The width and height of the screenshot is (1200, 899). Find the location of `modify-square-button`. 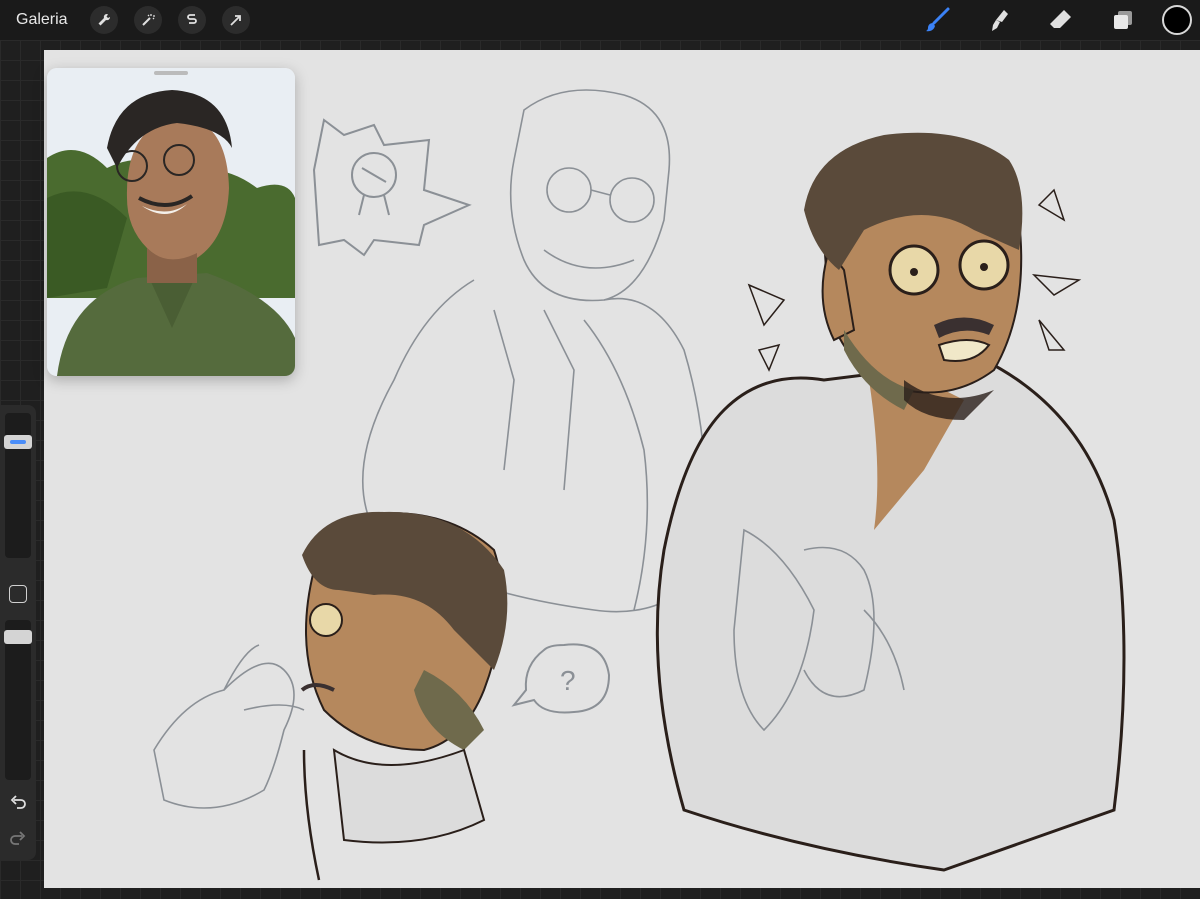

modify-square-button is located at coordinates (18, 594).